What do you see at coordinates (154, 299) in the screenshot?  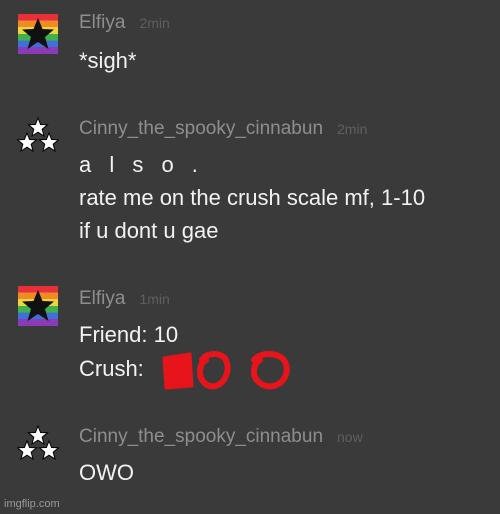 I see `timestamp: 1min` at bounding box center [154, 299].